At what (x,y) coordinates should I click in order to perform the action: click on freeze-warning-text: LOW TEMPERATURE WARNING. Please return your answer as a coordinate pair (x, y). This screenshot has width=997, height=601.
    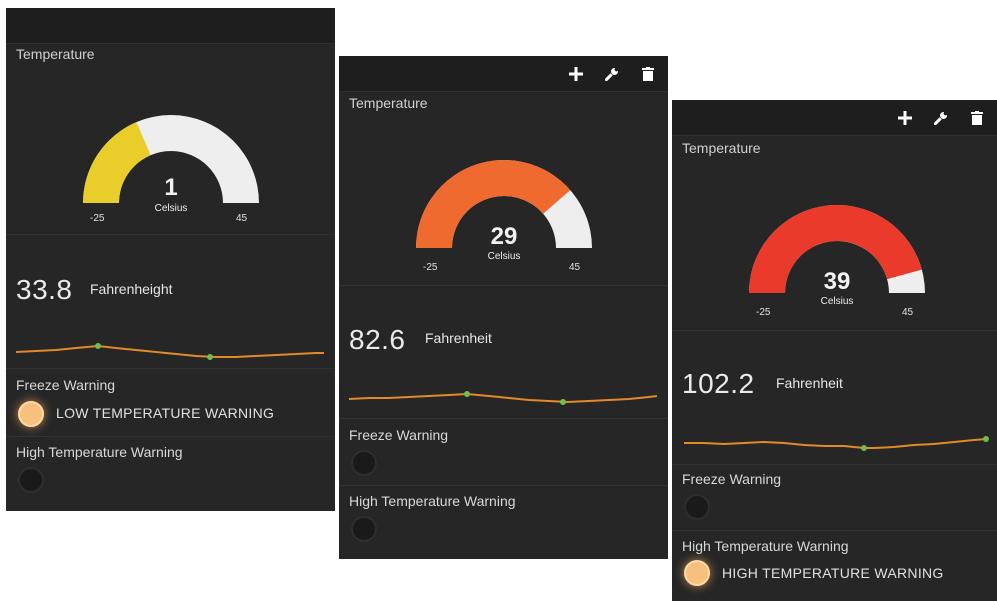
    Looking at the image, I should click on (165, 413).